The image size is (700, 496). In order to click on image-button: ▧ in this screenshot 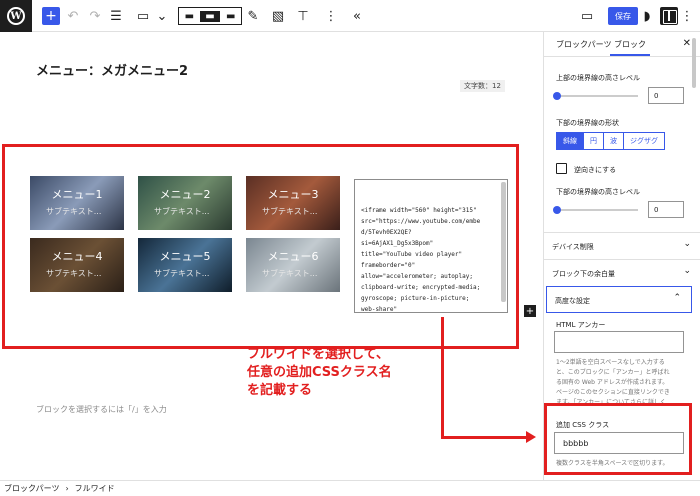, I will do `click(278, 16)`.